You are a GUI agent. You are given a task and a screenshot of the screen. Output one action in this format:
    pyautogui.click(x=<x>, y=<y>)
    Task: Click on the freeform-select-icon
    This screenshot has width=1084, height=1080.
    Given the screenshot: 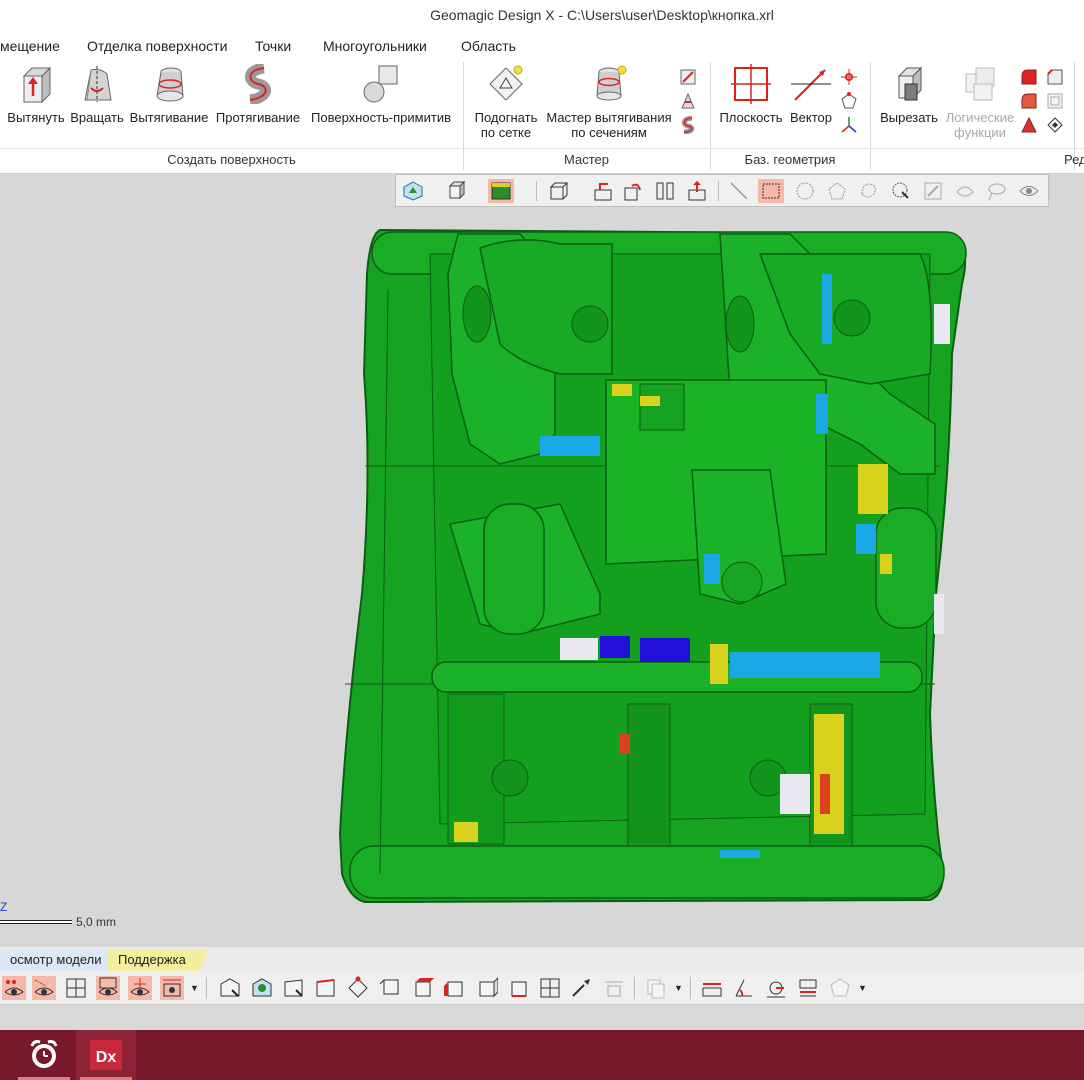 What is the action you would take?
    pyautogui.click(x=869, y=191)
    